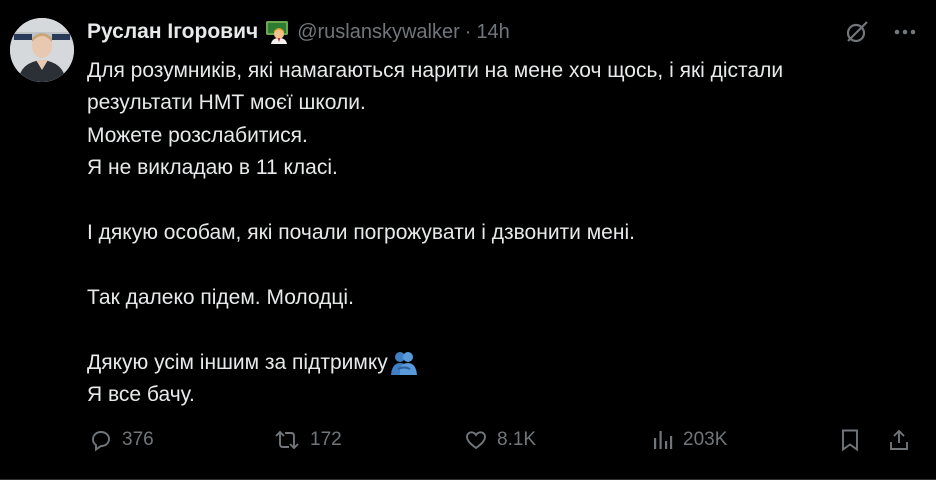 The image size is (936, 480). I want to click on repost-icon, so click(287, 440).